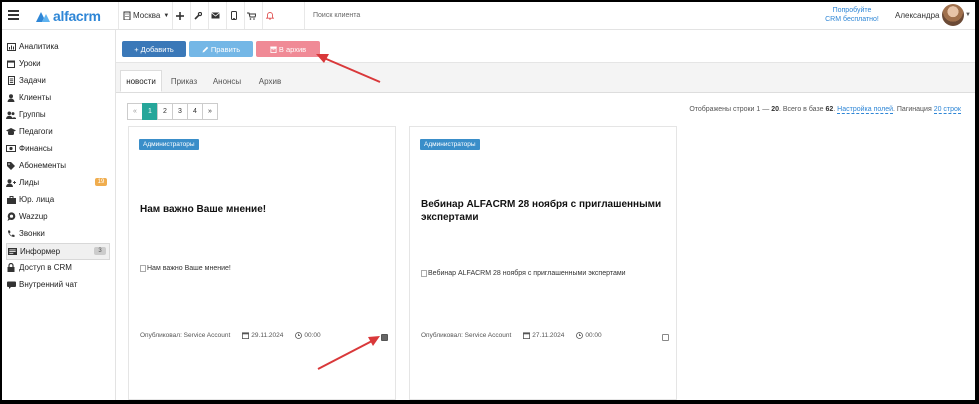 The image size is (979, 404). What do you see at coordinates (267, 335) in the screenshot?
I see `news-date-value: 29.11.2024` at bounding box center [267, 335].